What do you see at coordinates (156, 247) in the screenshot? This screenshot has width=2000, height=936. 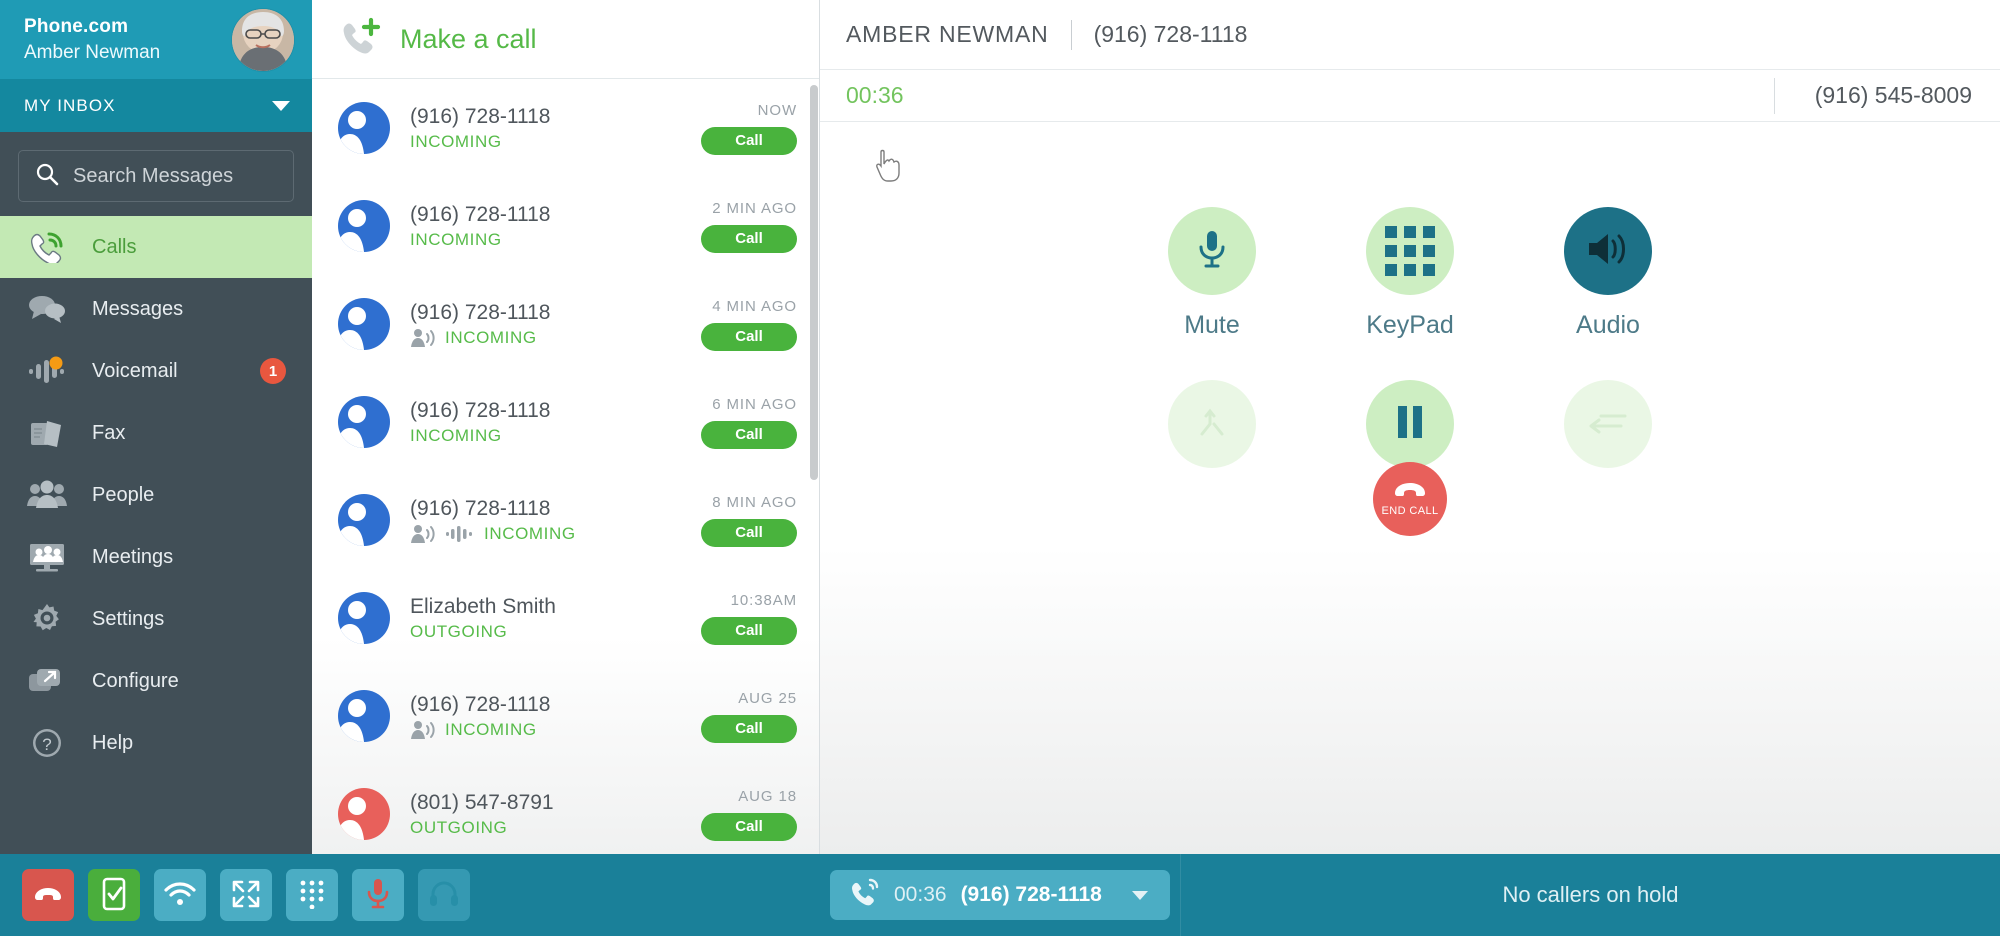 I see `sidebar-item-calls: Calls` at bounding box center [156, 247].